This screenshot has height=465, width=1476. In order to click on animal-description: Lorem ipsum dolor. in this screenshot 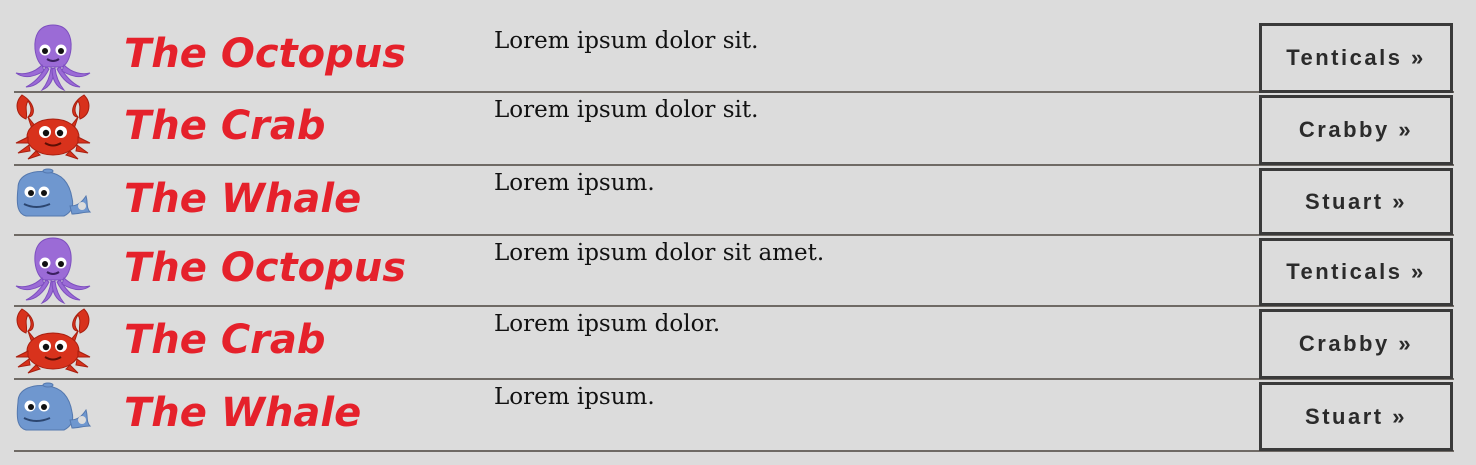, I will do `click(607, 324)`.